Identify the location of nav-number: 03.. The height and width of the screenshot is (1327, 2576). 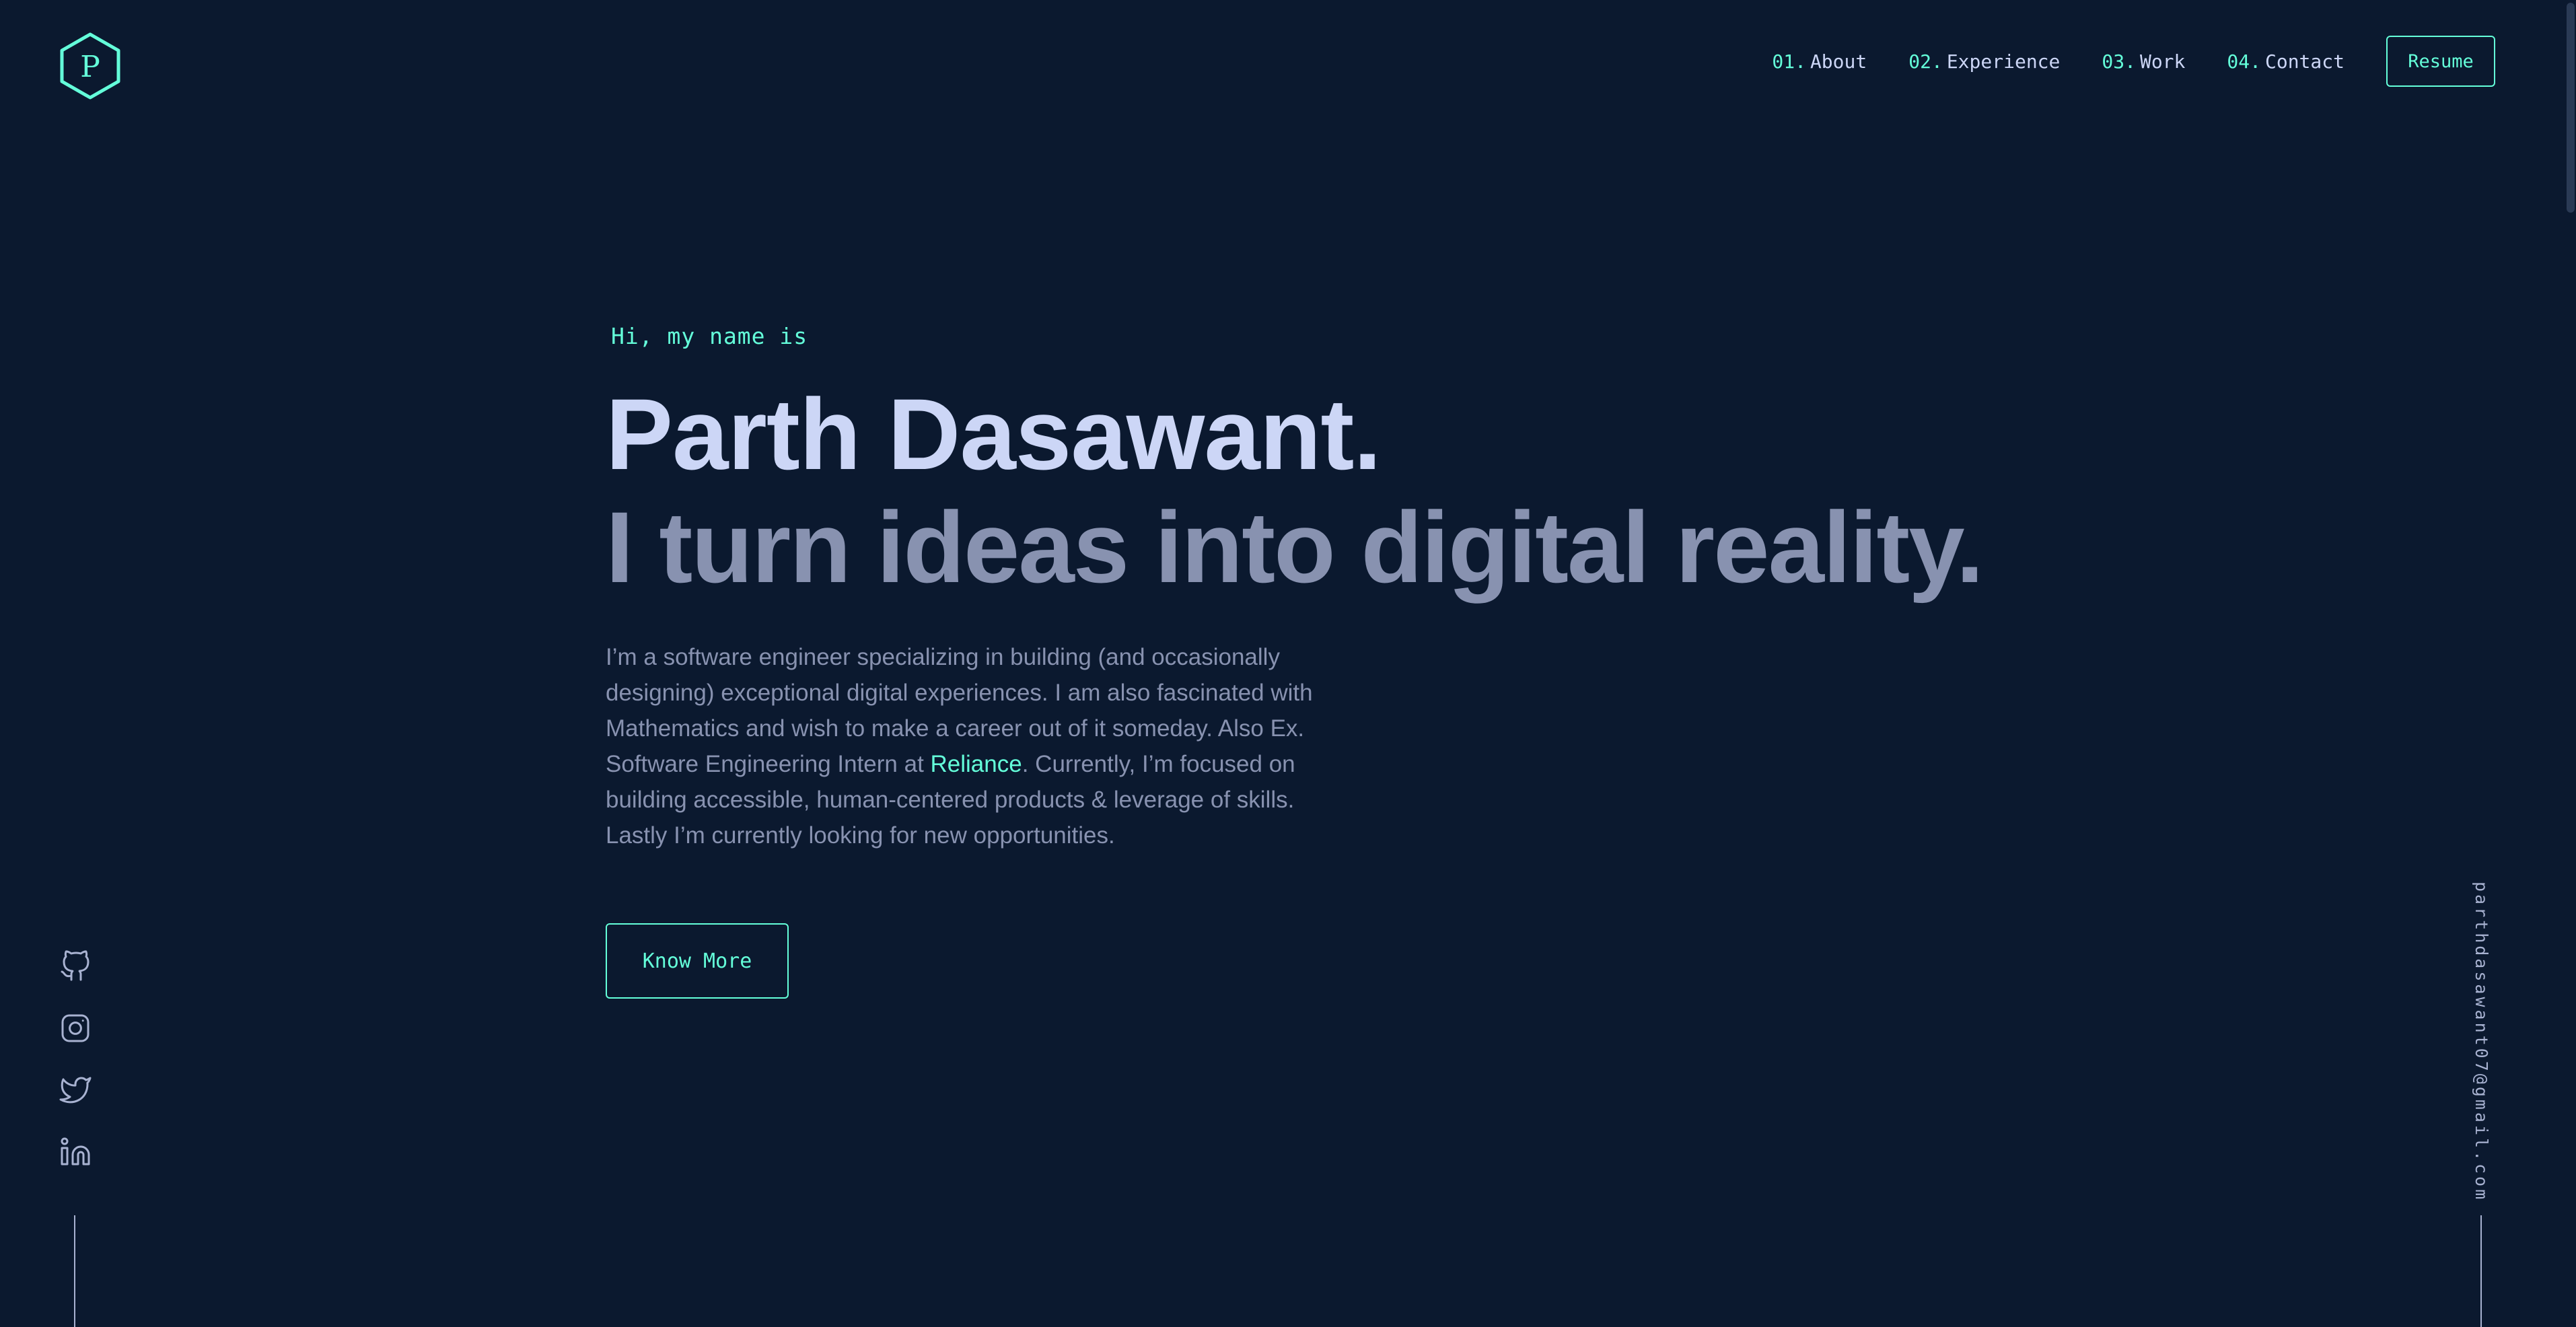
(2119, 61).